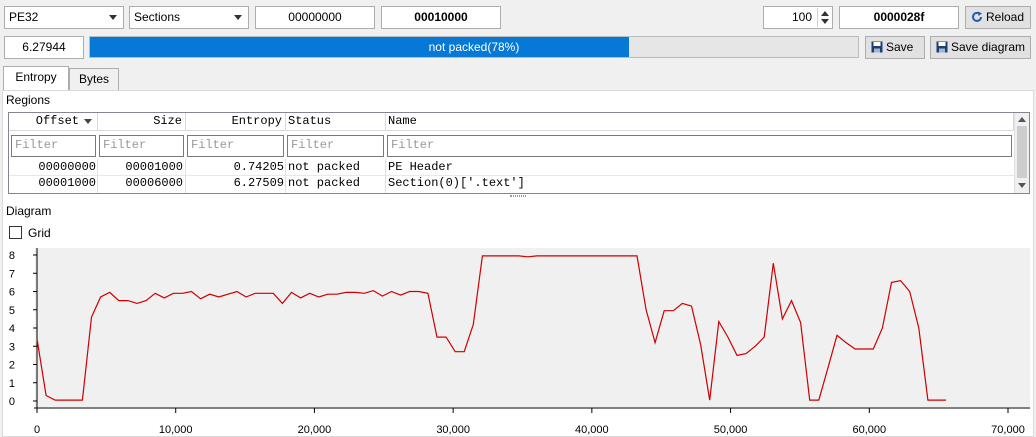 The image size is (1036, 437). Describe the element at coordinates (67, 167) in the screenshot. I see `offset-cell: 00000000` at that location.